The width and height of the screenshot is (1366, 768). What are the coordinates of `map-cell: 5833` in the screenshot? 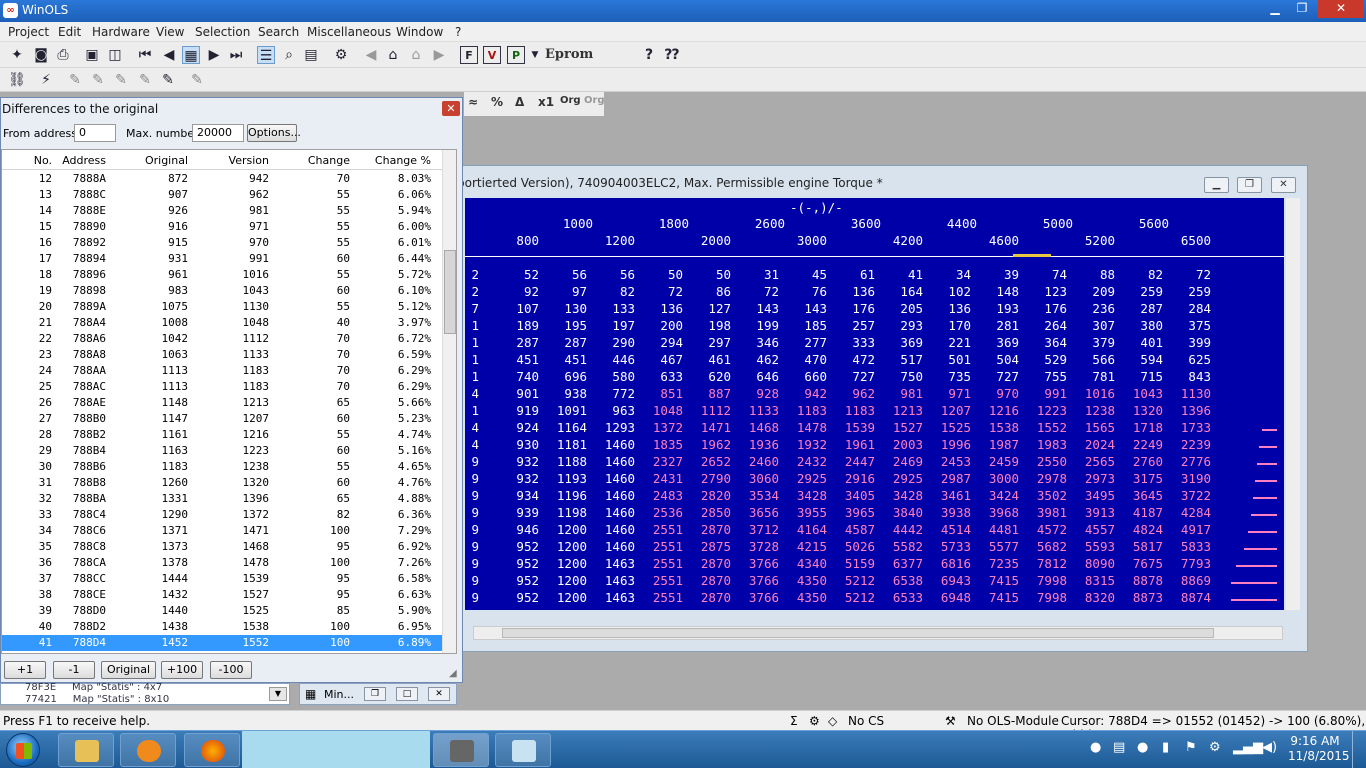 It's located at (1189, 546).